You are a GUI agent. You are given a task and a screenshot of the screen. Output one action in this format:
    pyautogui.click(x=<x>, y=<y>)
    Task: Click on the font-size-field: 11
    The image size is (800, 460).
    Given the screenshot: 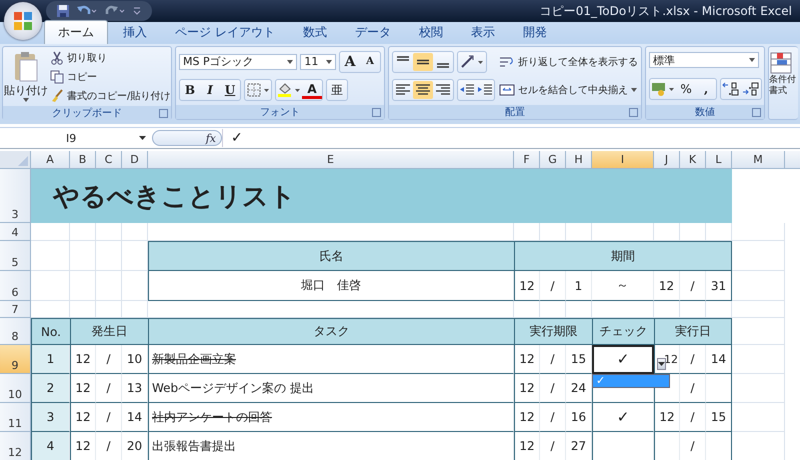 What is the action you would take?
    pyautogui.click(x=318, y=62)
    